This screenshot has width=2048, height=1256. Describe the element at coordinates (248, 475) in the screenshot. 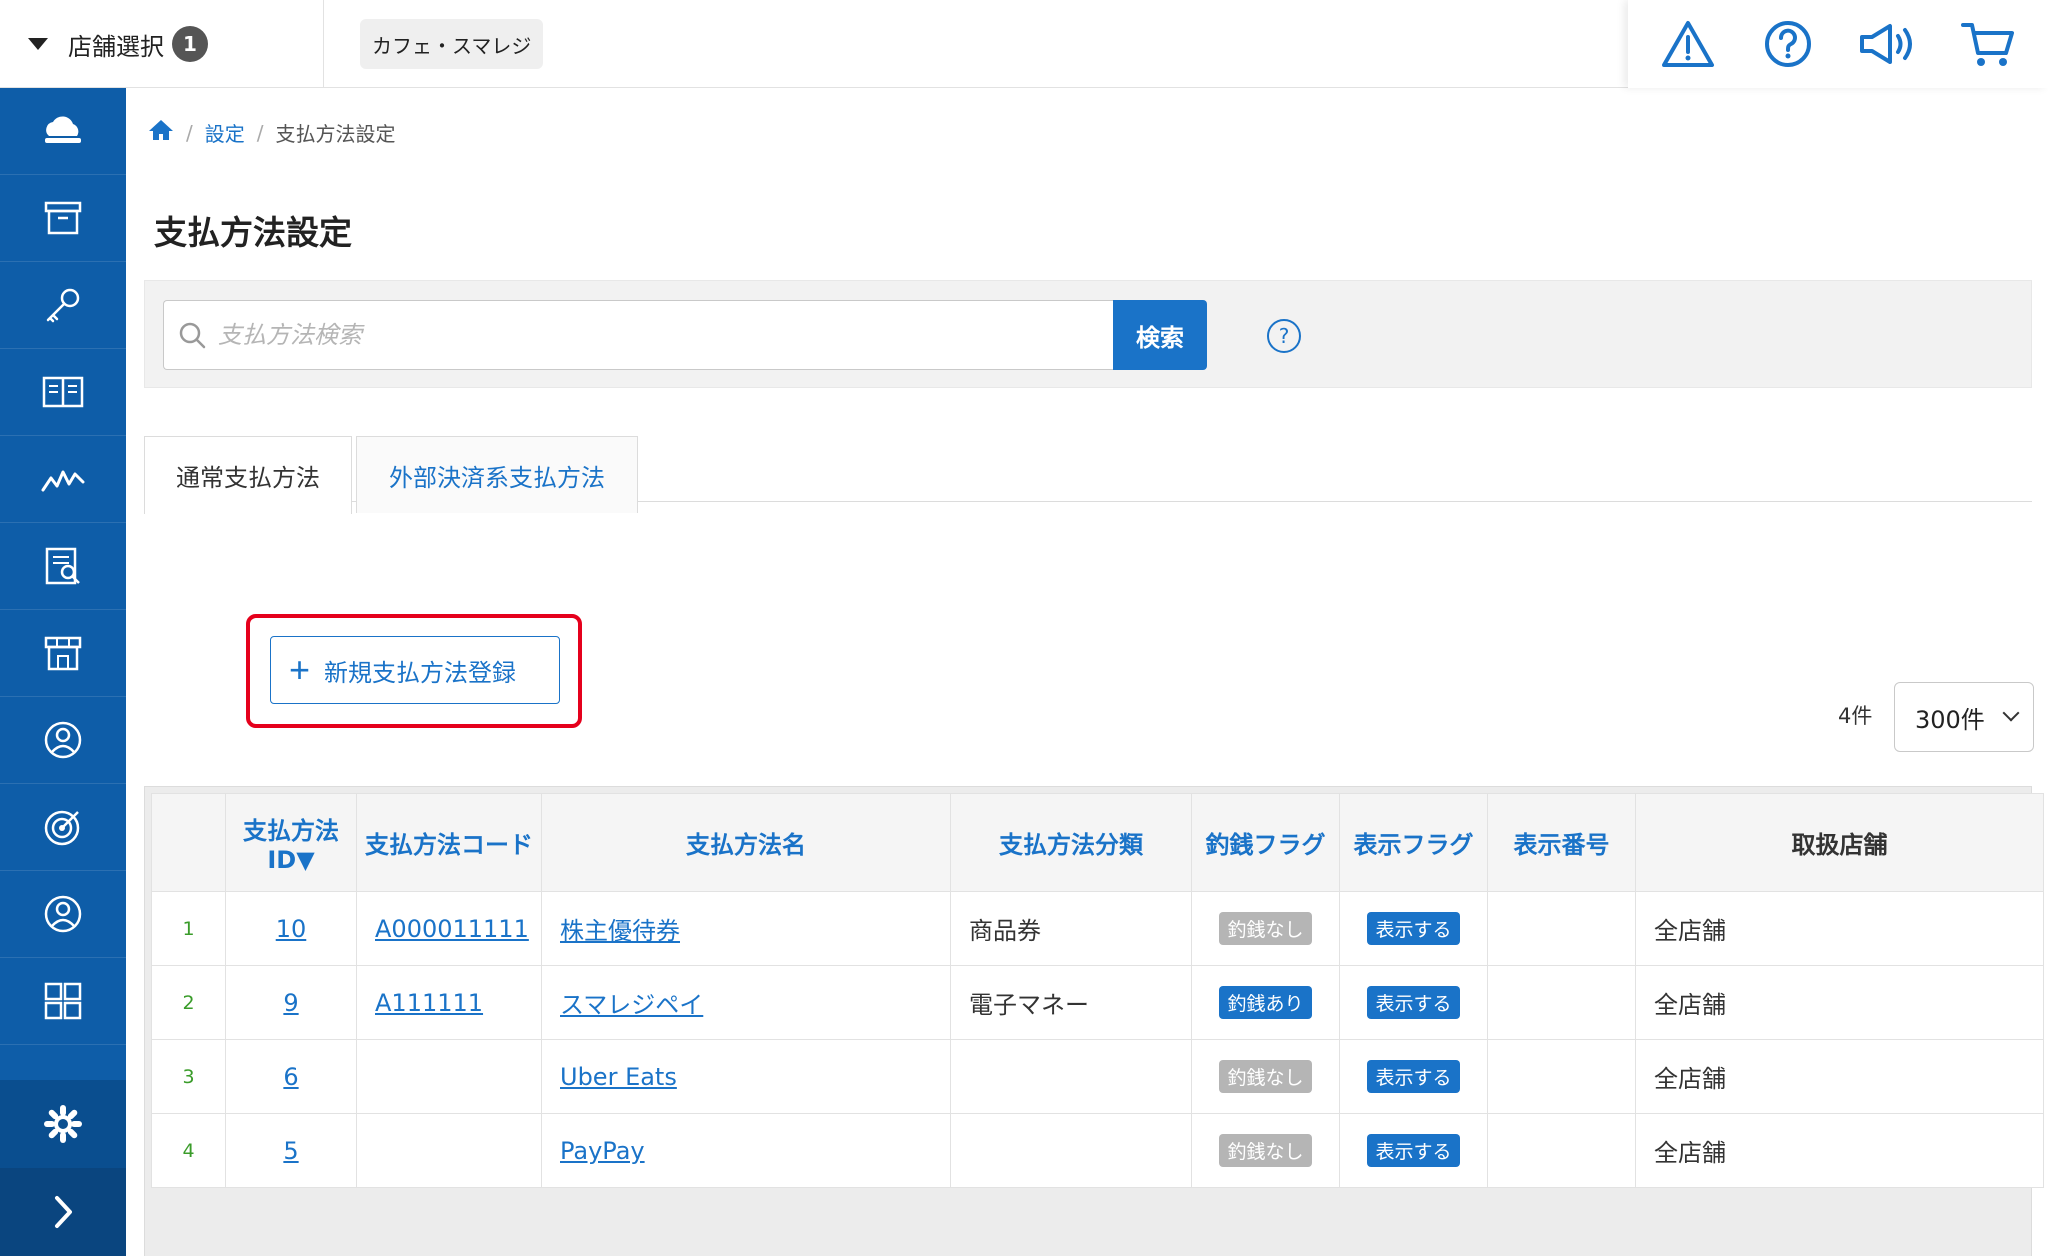

I see `tab-normal-payment: 通常支払方法` at that location.